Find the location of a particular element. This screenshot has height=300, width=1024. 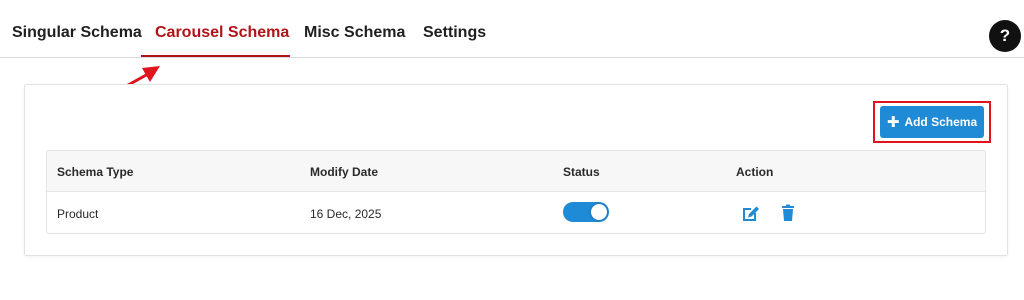

help-button: ? is located at coordinates (1005, 36).